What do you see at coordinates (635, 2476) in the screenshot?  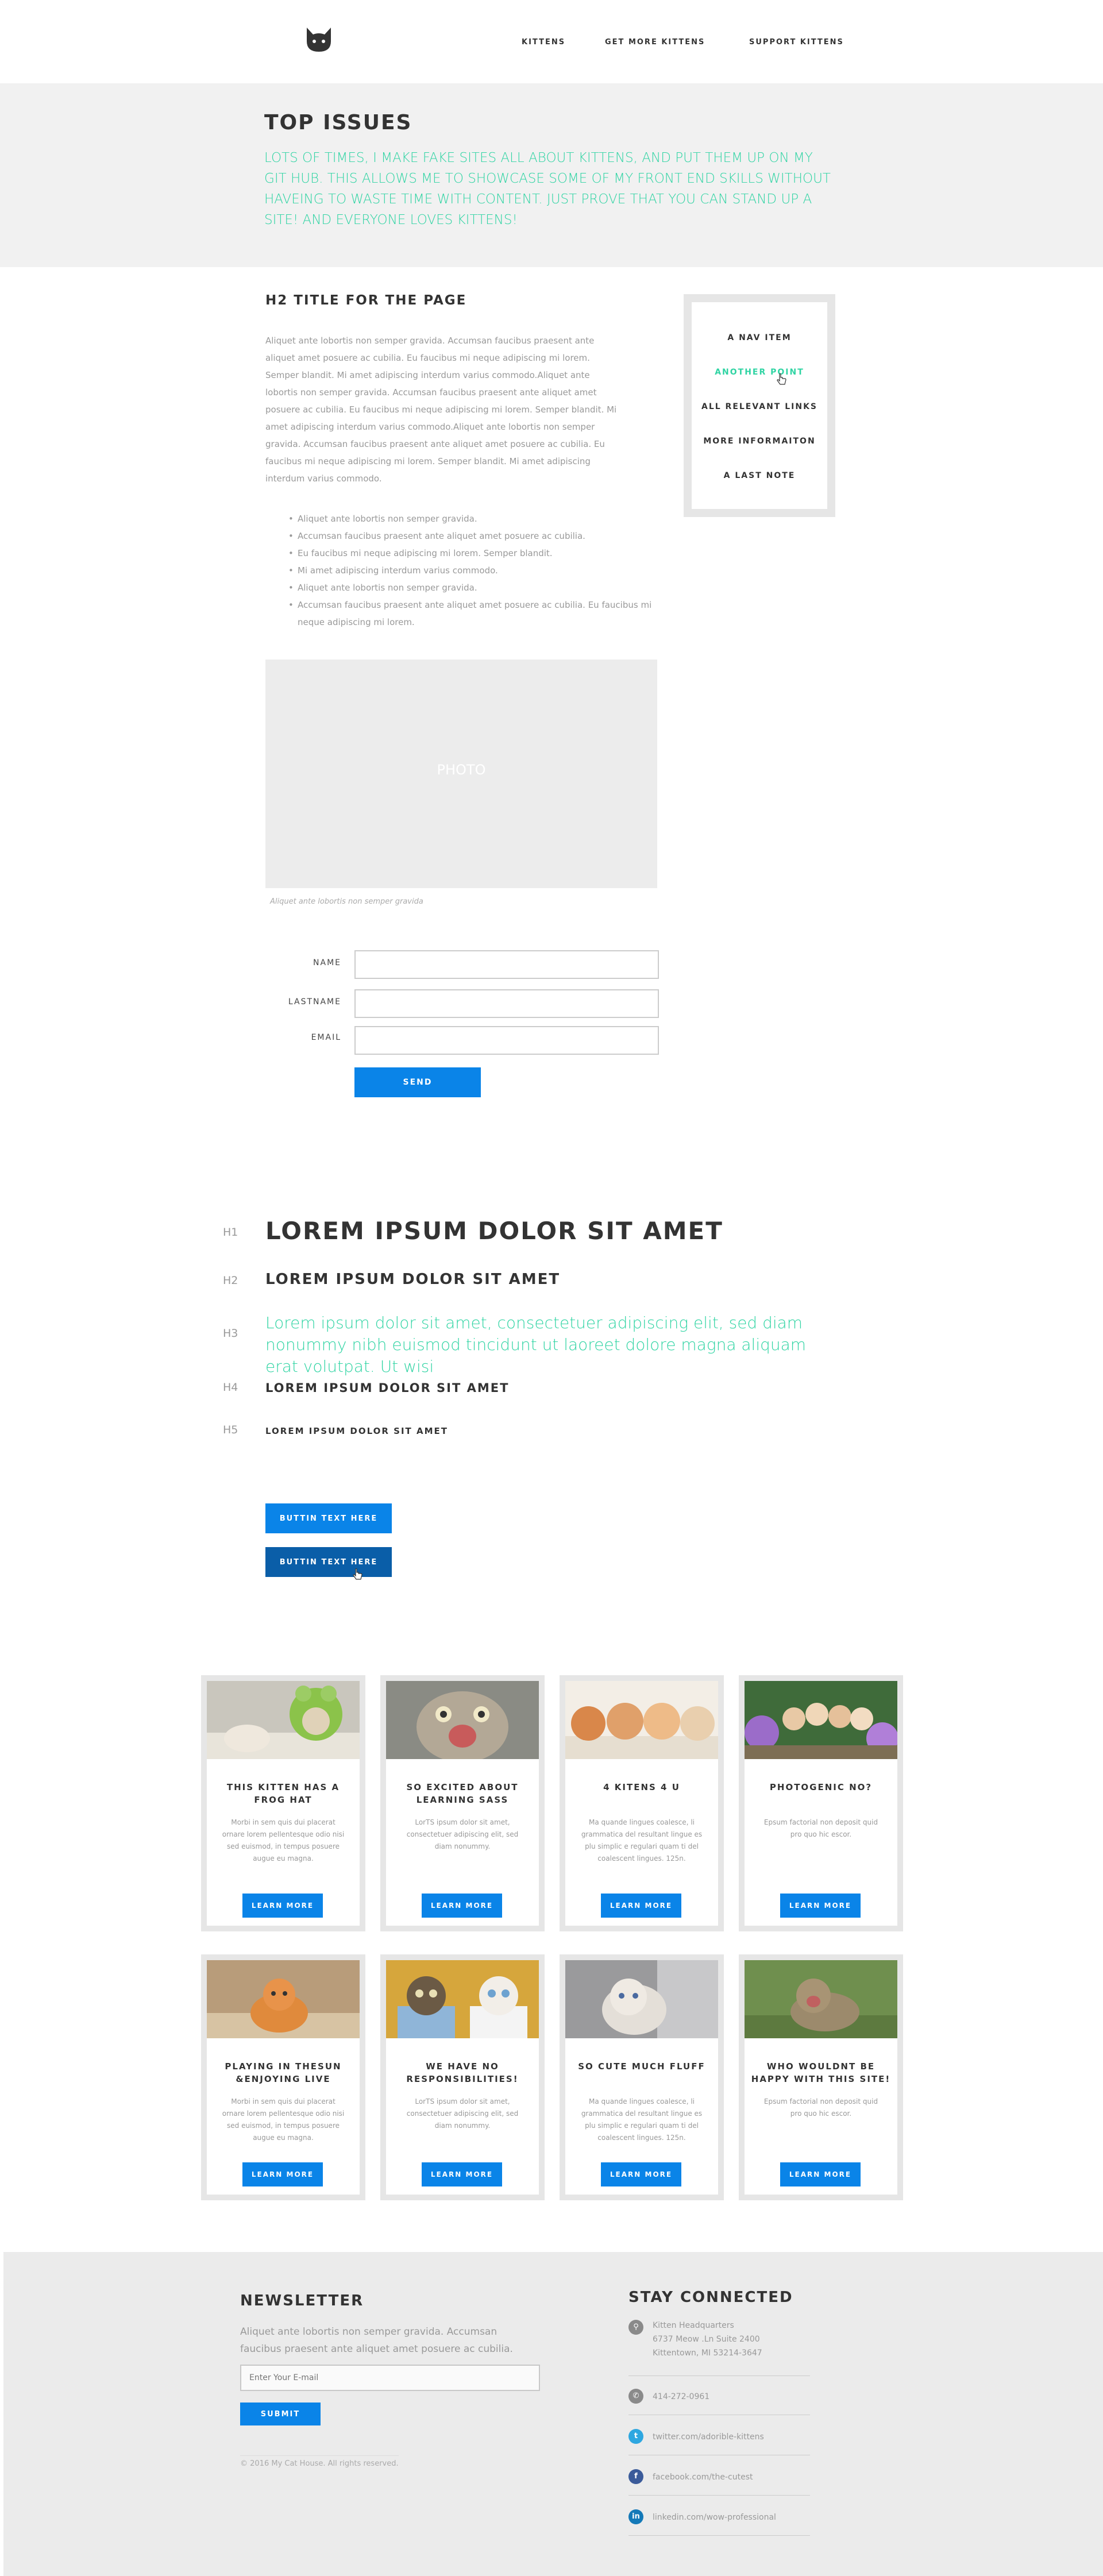 I see `facebook-icon: f` at bounding box center [635, 2476].